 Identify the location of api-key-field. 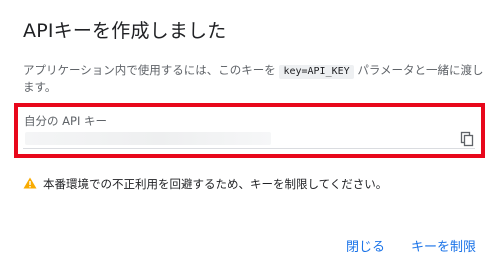
(249, 139).